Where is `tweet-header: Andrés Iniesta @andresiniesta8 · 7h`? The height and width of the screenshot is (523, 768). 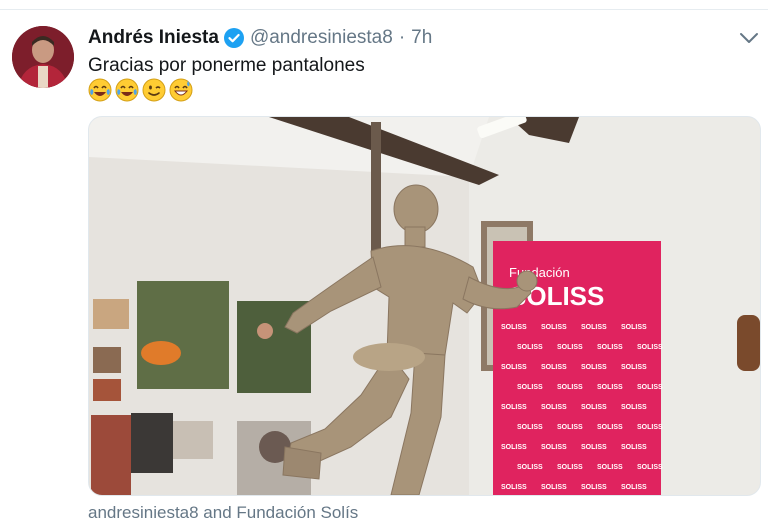
tweet-header: Andrés Iniesta @andresiniesta8 · 7h is located at coordinates (260, 38).